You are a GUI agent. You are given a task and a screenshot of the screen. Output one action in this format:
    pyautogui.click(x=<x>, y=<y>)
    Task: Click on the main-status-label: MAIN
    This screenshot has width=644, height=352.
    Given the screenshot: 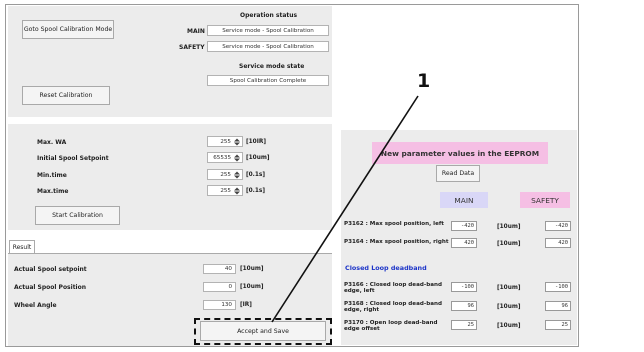 What is the action you would take?
    pyautogui.click(x=196, y=31)
    